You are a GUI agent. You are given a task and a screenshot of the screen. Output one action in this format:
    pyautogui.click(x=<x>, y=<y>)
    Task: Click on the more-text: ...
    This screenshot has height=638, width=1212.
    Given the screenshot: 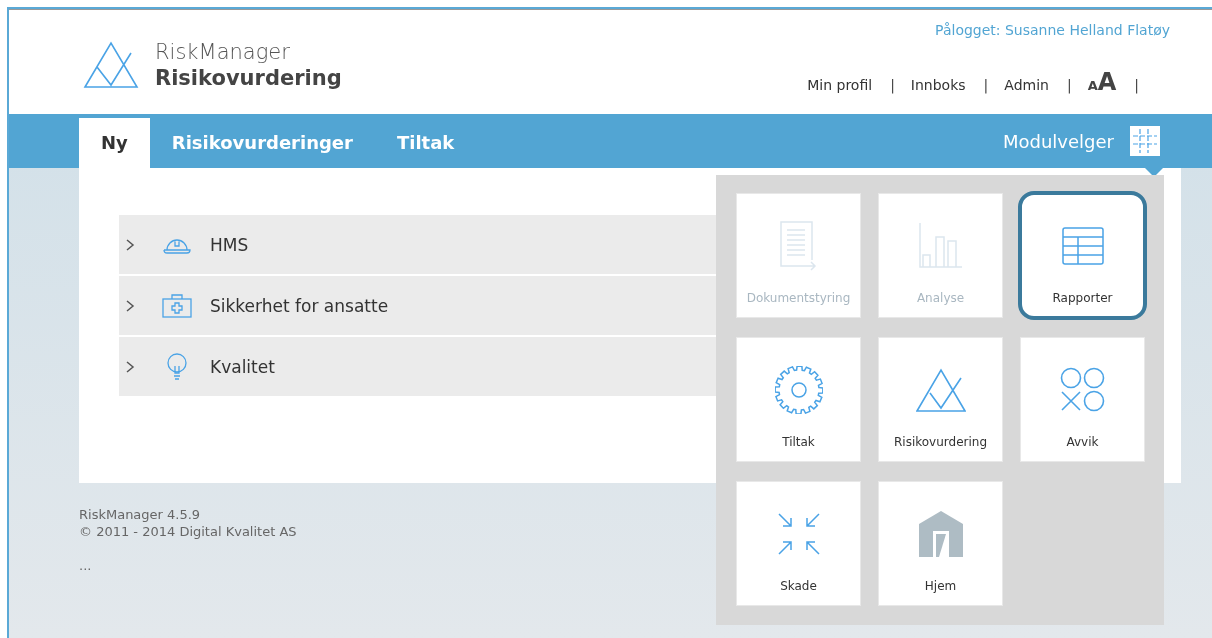 What is the action you would take?
    pyautogui.click(x=86, y=565)
    